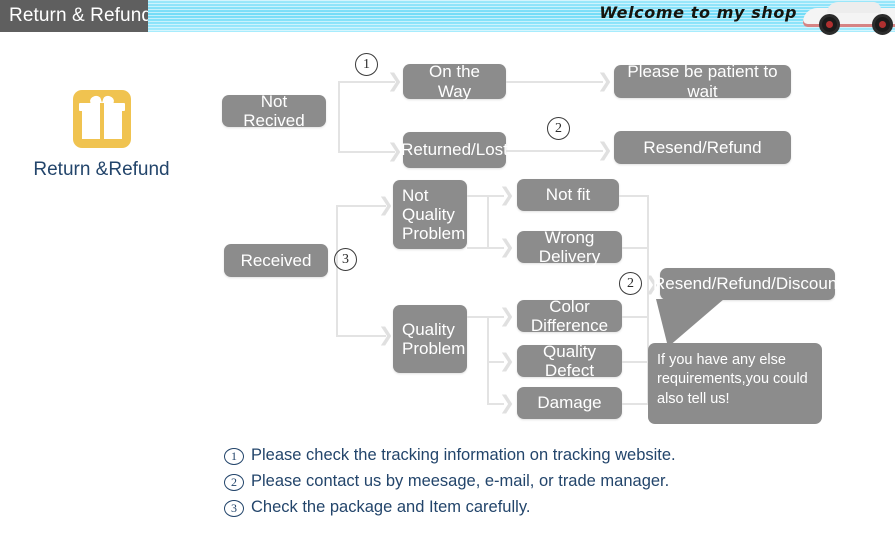 This screenshot has width=895, height=553. Describe the element at coordinates (430, 339) in the screenshot. I see `node-quality-problem: Quality Problem` at that location.